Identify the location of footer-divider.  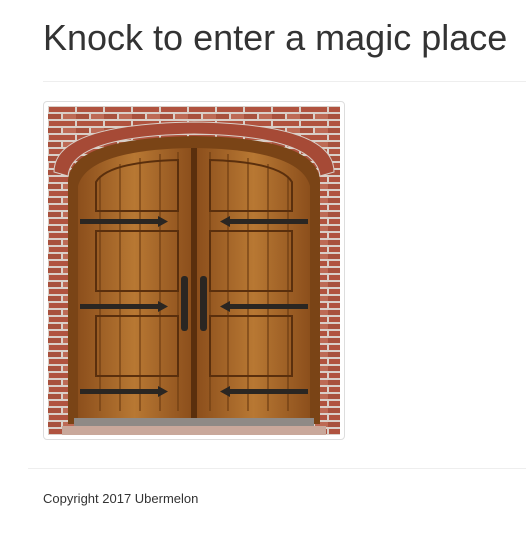
(277, 468).